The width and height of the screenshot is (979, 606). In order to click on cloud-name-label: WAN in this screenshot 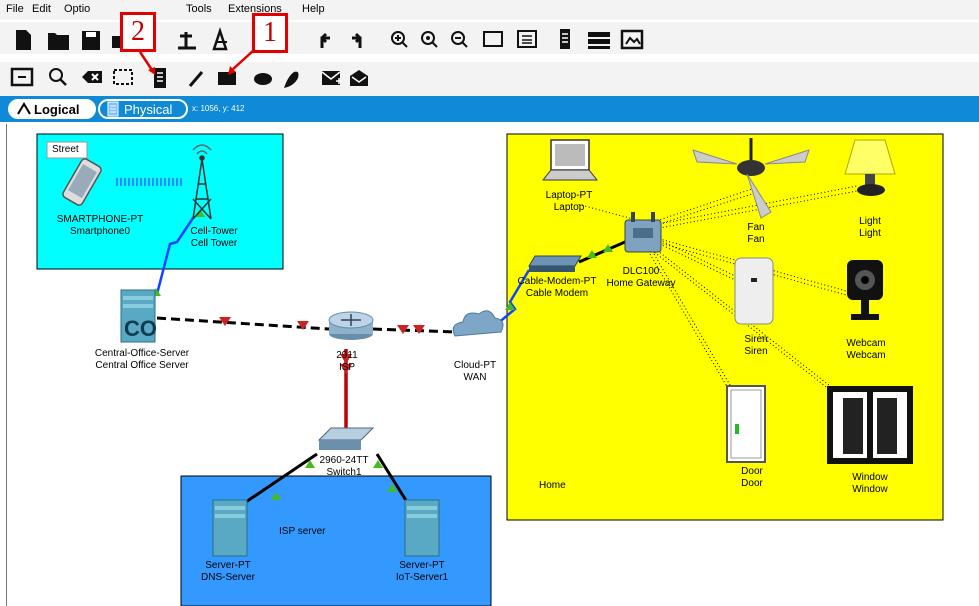, I will do `click(475, 377)`.